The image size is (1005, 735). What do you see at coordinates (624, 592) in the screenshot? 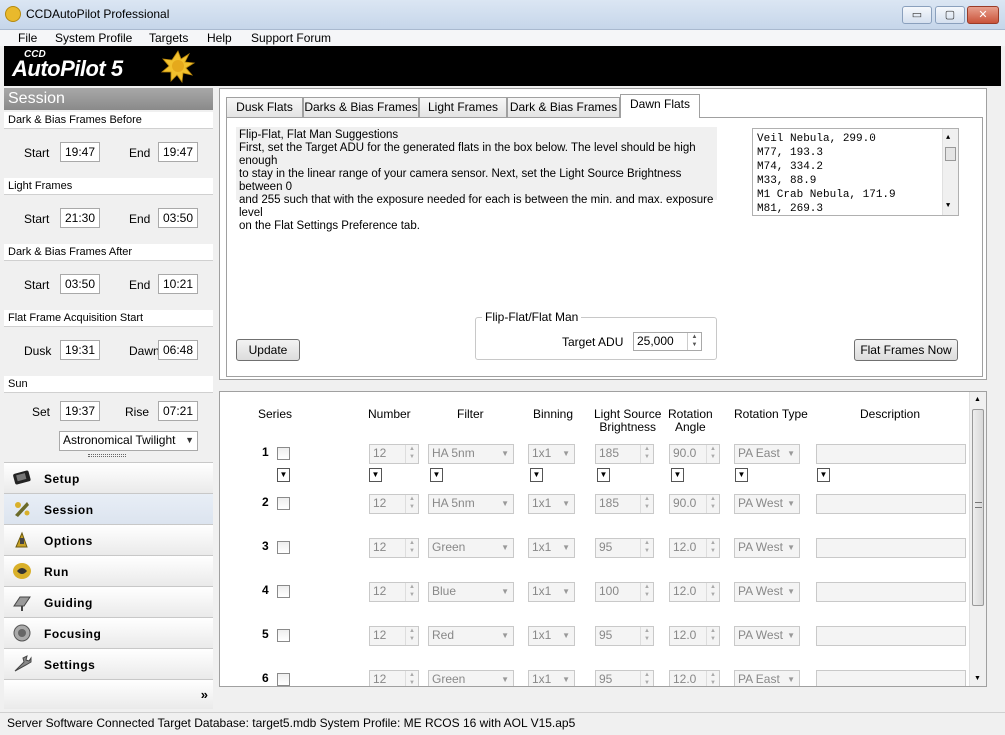
I see `brightness-stepper: 100 ▲ ▼` at bounding box center [624, 592].